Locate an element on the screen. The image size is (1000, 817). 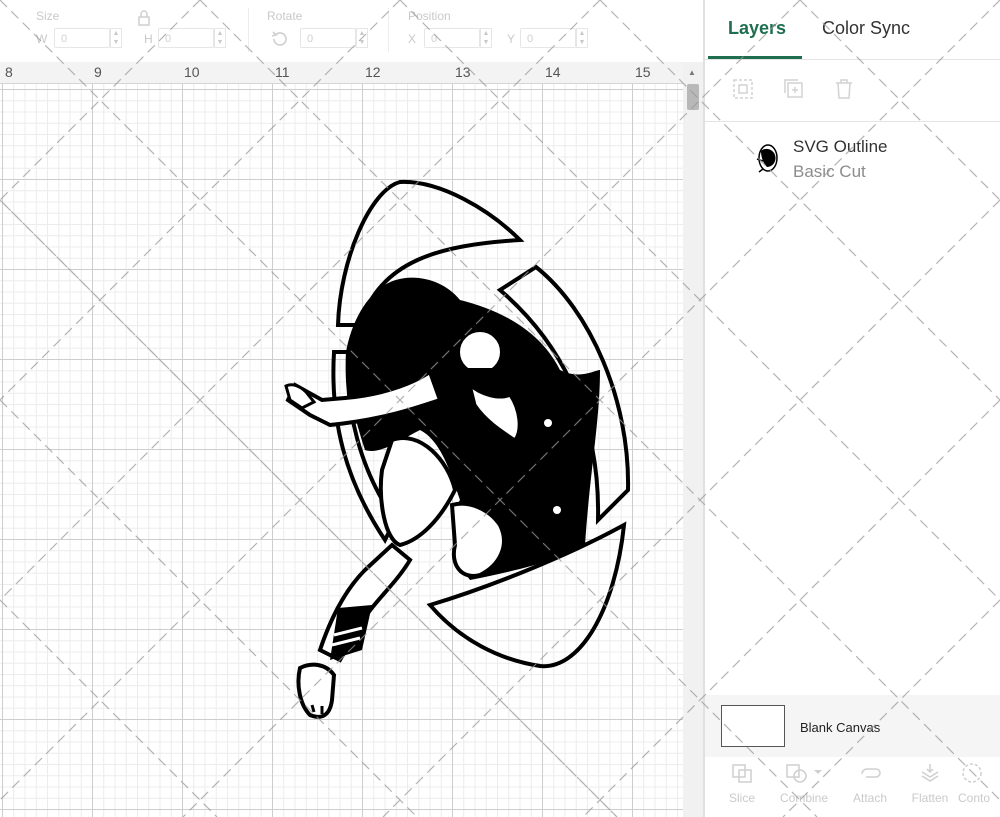
ruler-number: 13 is located at coordinates (463, 72).